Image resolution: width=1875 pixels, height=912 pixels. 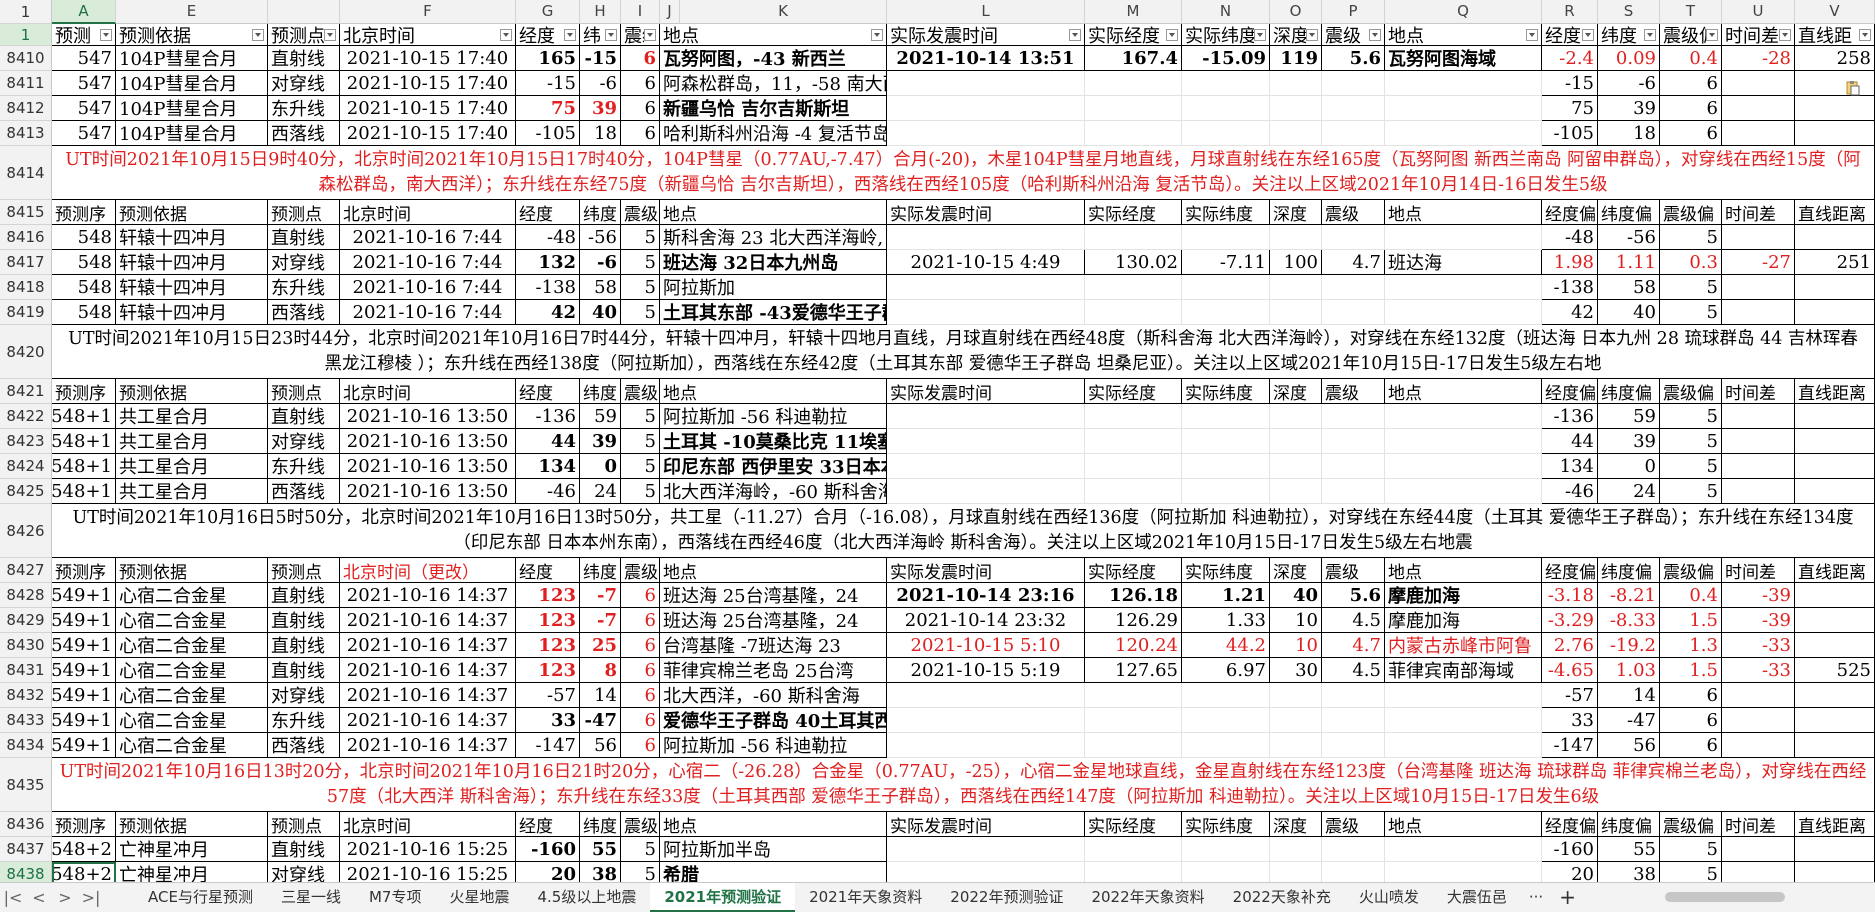 I want to click on row-header-8411: 8411, so click(x=26, y=83).